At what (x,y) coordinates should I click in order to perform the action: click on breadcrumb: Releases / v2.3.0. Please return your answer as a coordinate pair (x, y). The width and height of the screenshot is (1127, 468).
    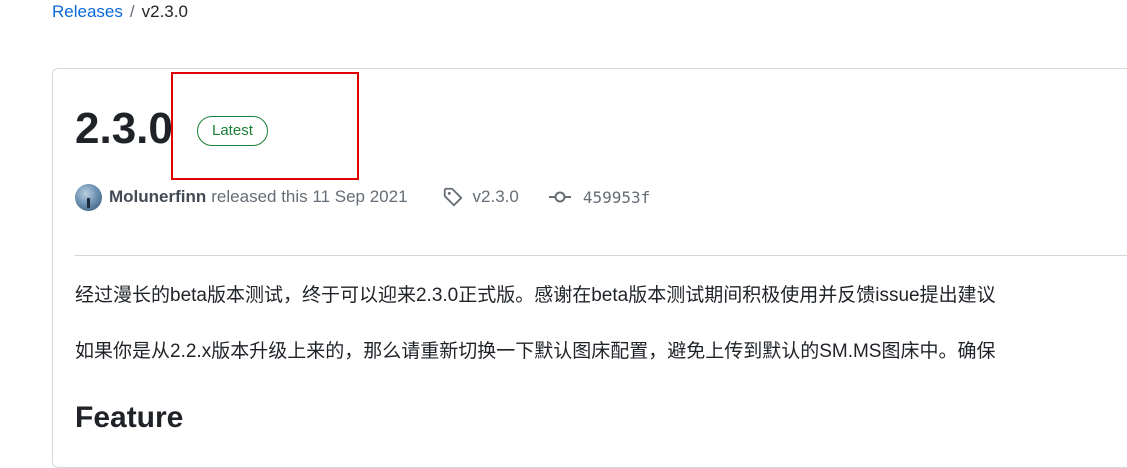
    Looking at the image, I should click on (120, 12).